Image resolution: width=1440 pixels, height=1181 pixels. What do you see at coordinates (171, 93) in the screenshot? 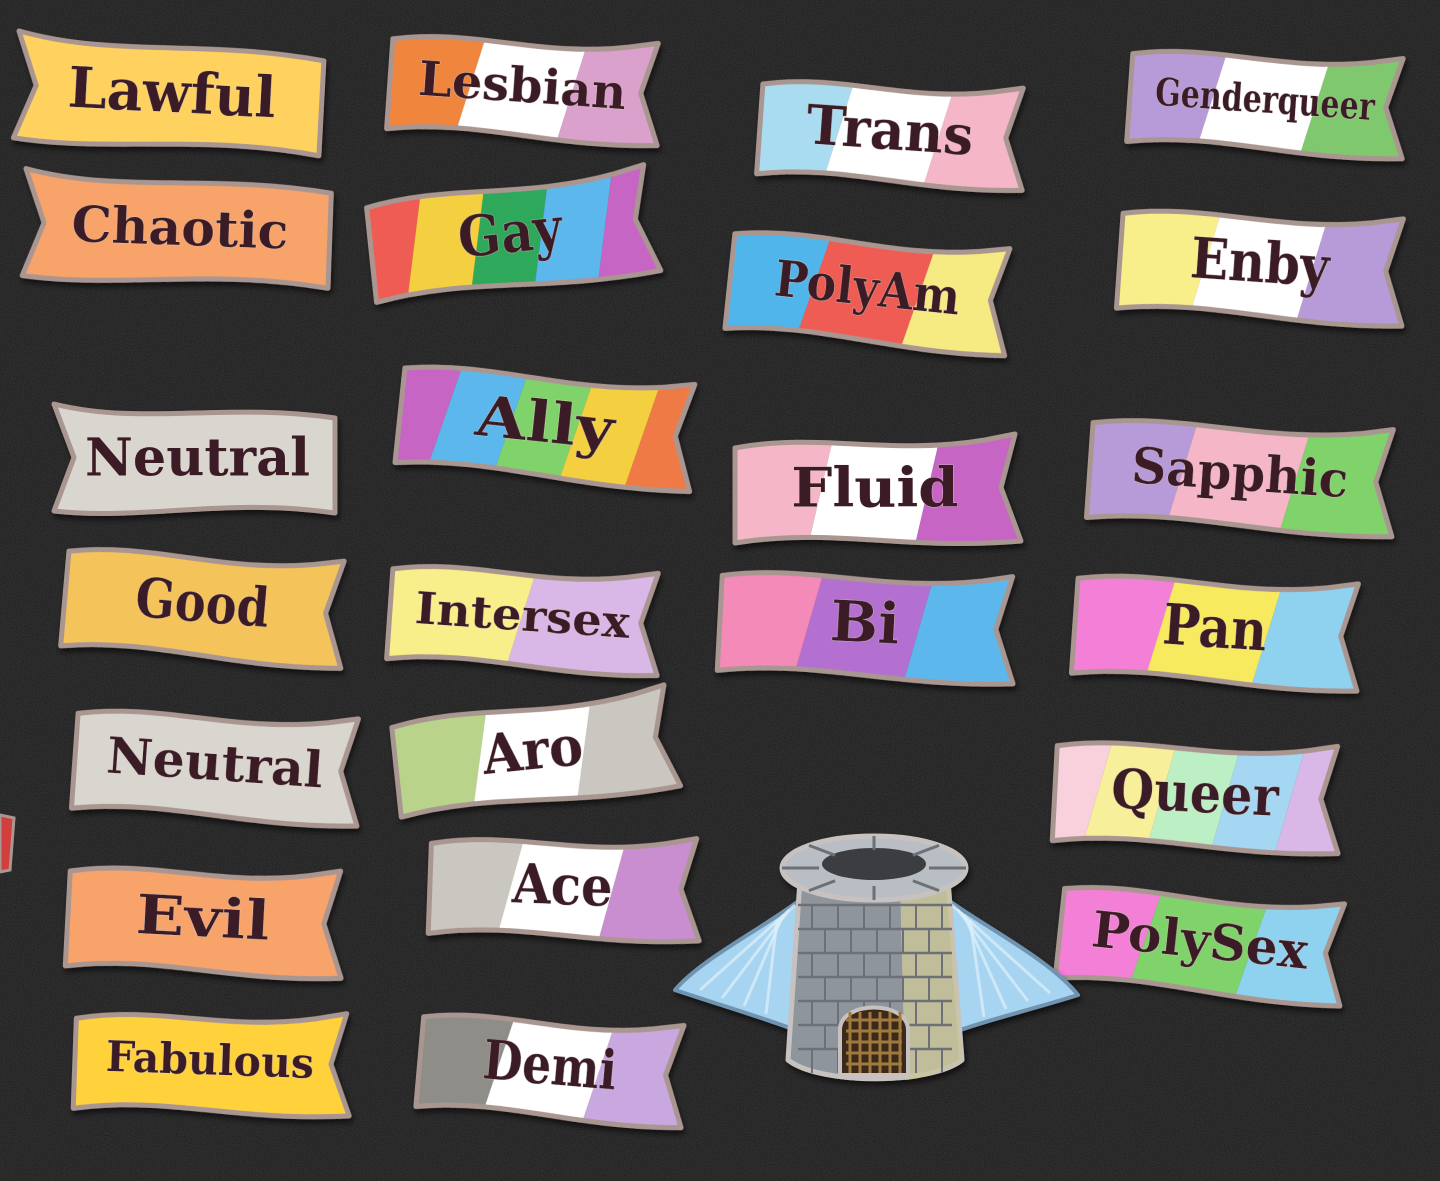
I see `banner-label: Lawful` at bounding box center [171, 93].